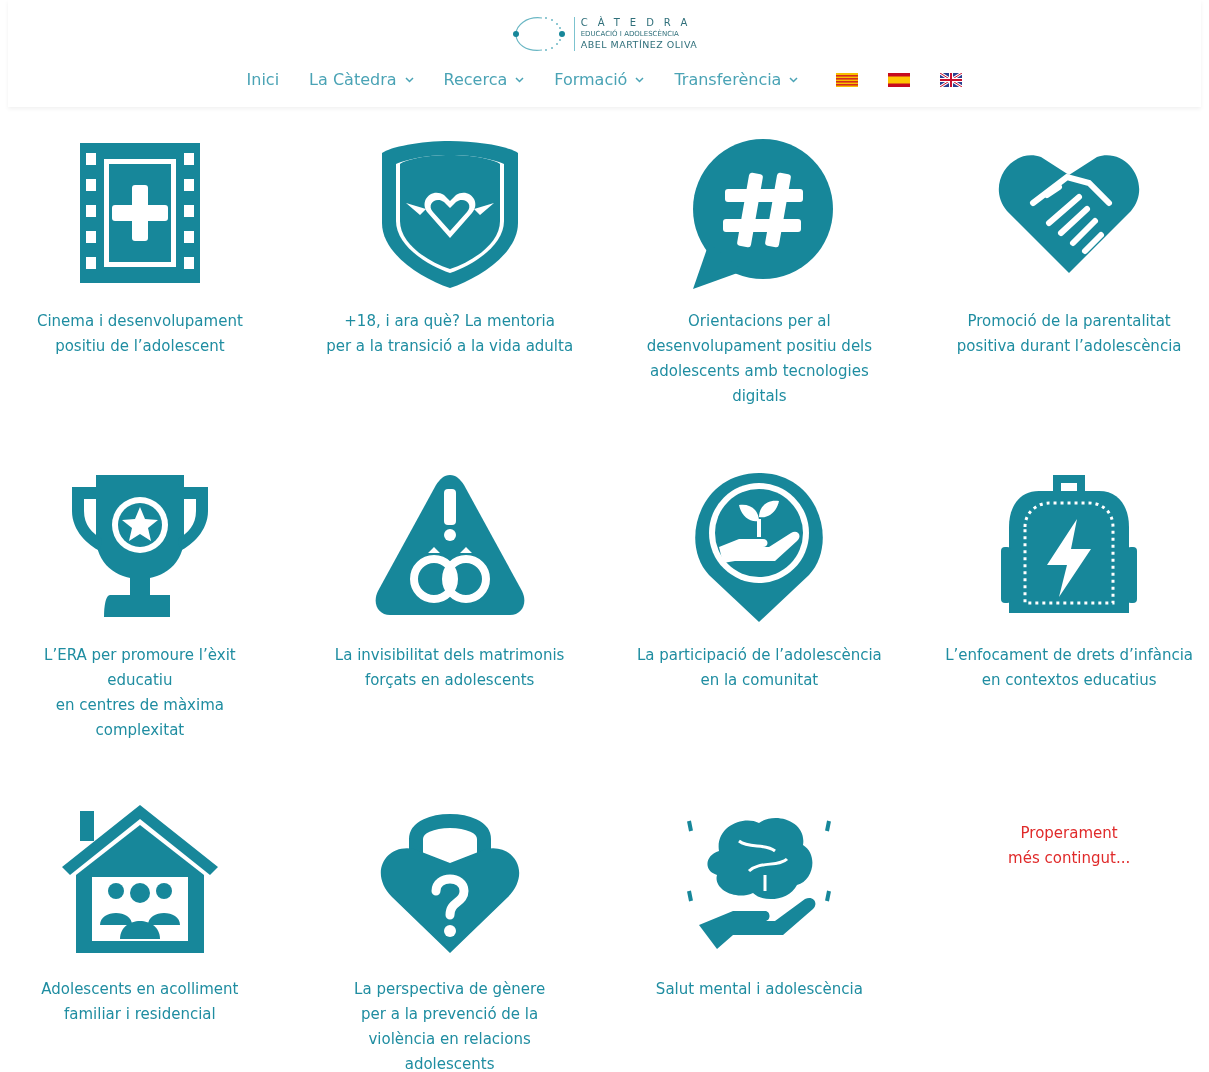 The height and width of the screenshot is (1072, 1209). I want to click on project-title: Orientacions per al desenvolupament positiu dels adolescents amb tecnologies digitals, so click(759, 359).